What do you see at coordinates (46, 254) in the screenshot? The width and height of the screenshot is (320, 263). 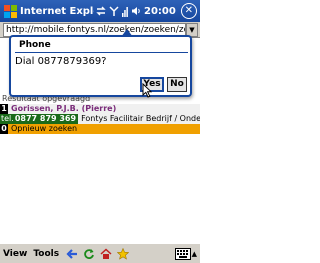 I see `tools-menu: Tools` at bounding box center [46, 254].